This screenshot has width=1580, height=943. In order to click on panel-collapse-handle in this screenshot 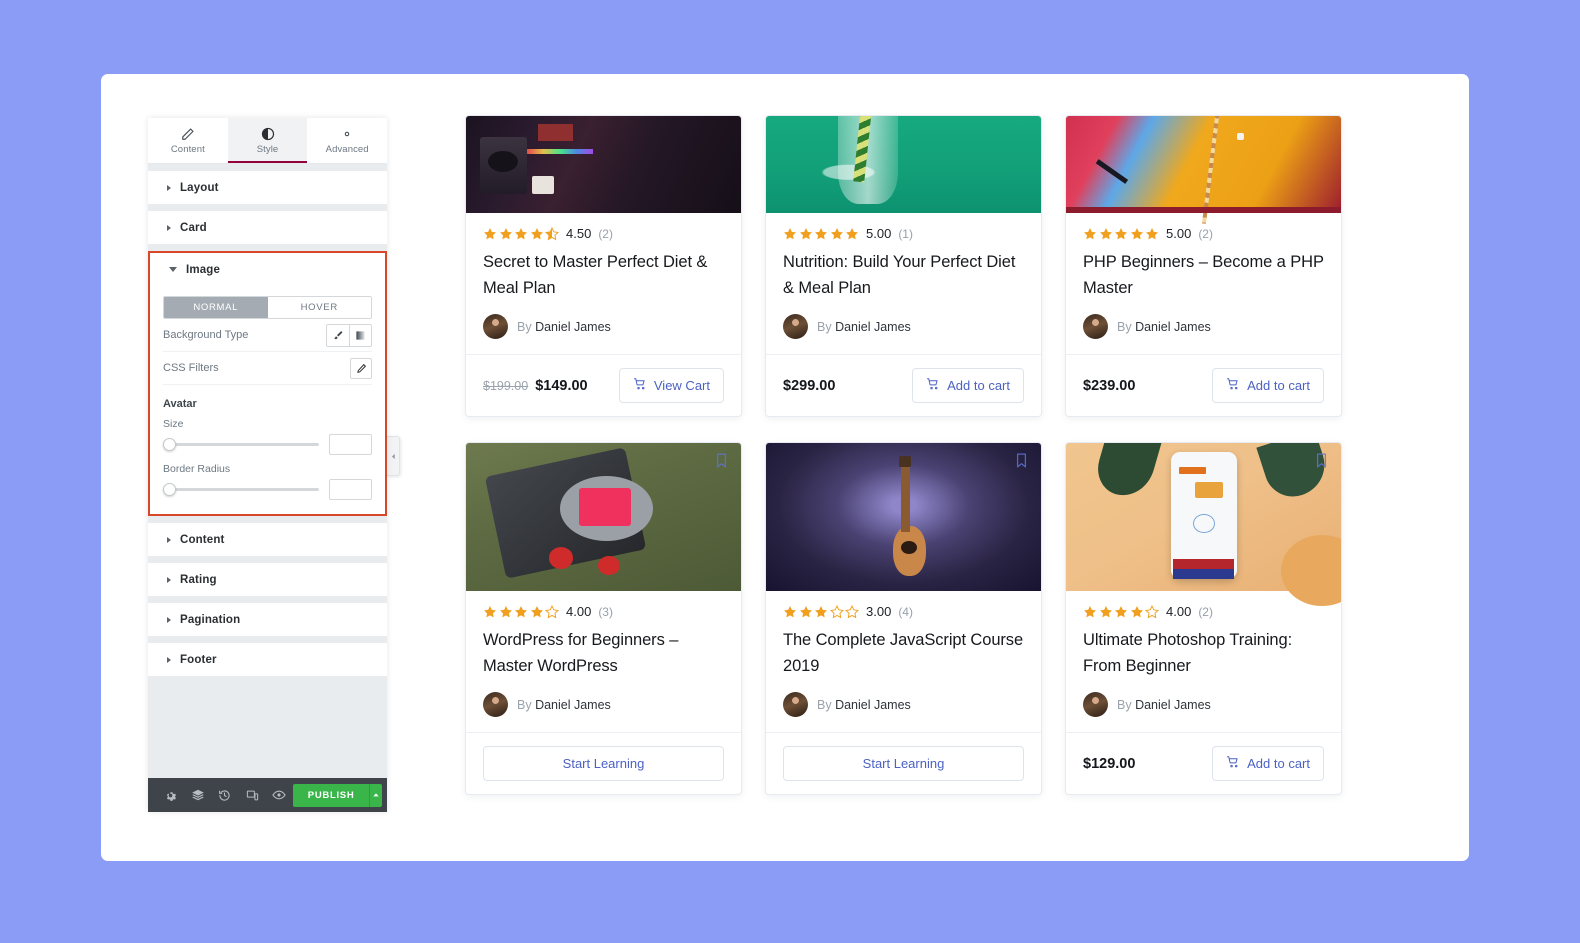, I will do `click(393, 456)`.